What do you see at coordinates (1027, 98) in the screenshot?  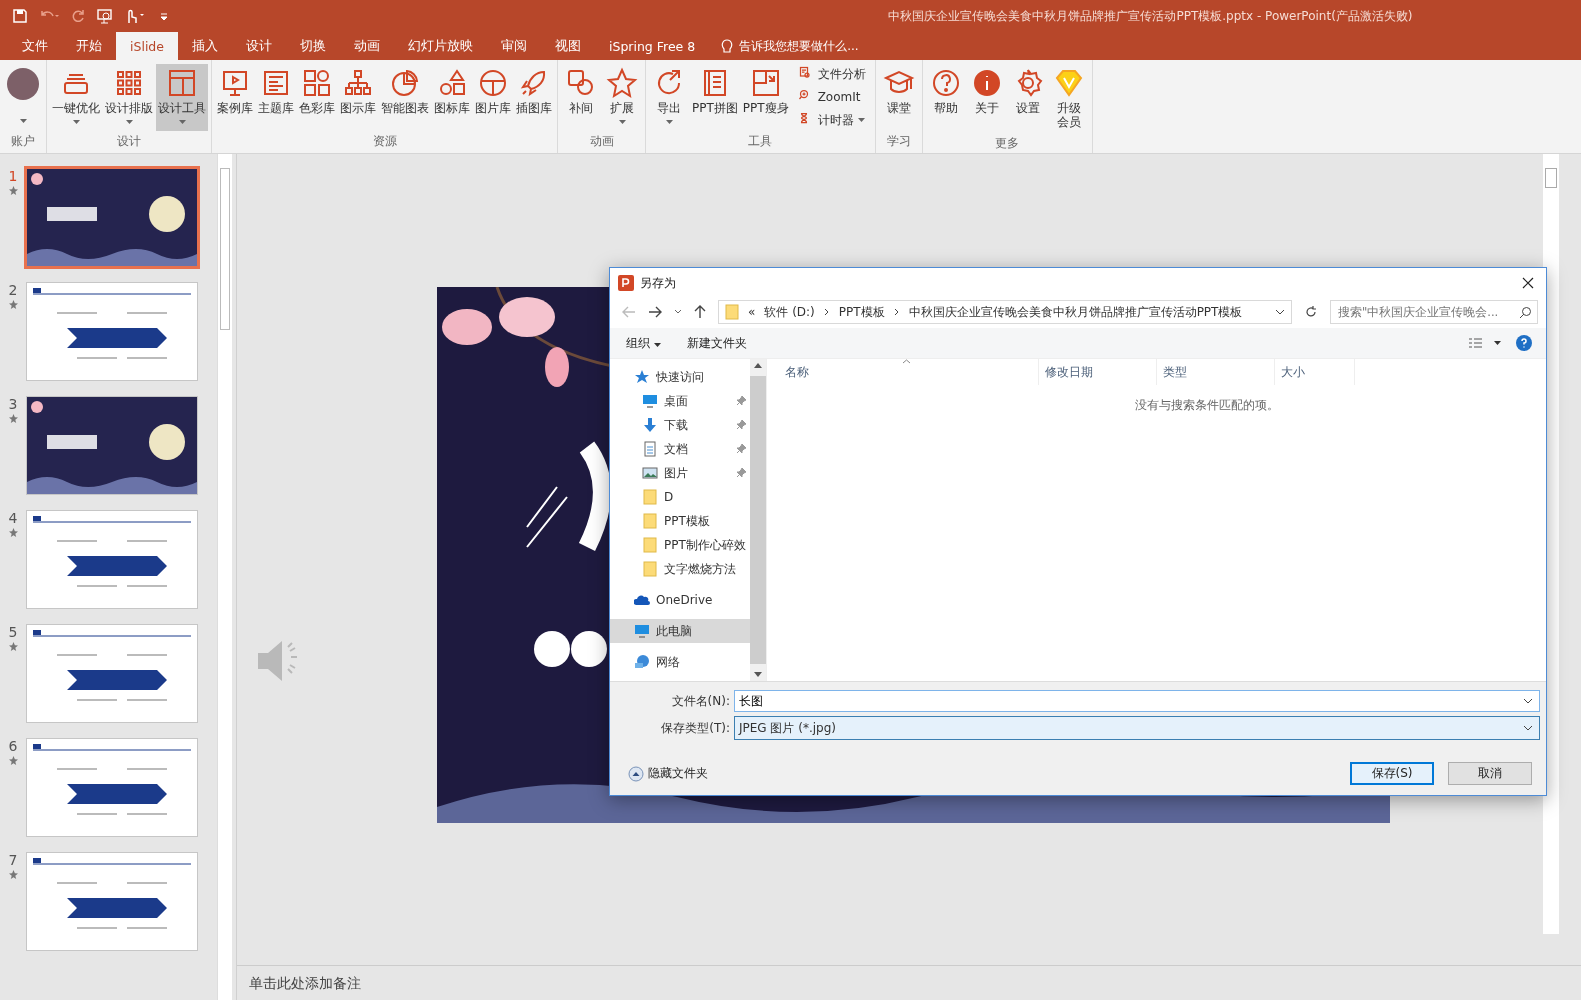 I see `ribbon-button: 设置` at bounding box center [1027, 98].